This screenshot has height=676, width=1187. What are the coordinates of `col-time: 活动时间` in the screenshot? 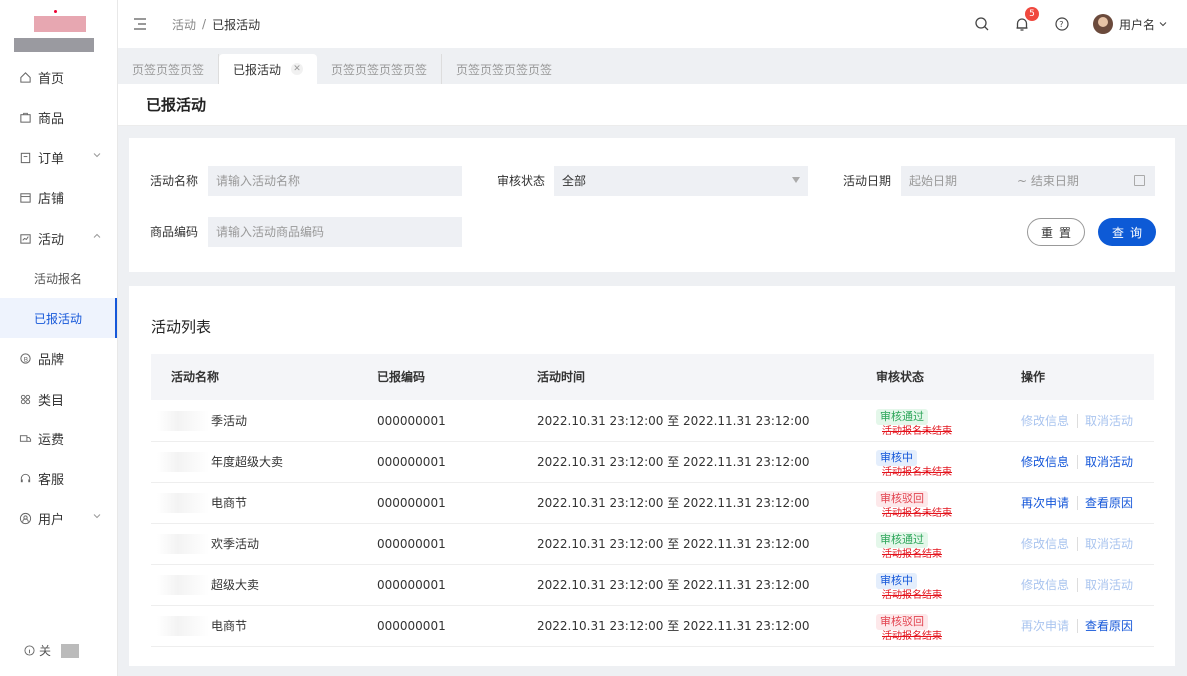 It's located at (561, 377).